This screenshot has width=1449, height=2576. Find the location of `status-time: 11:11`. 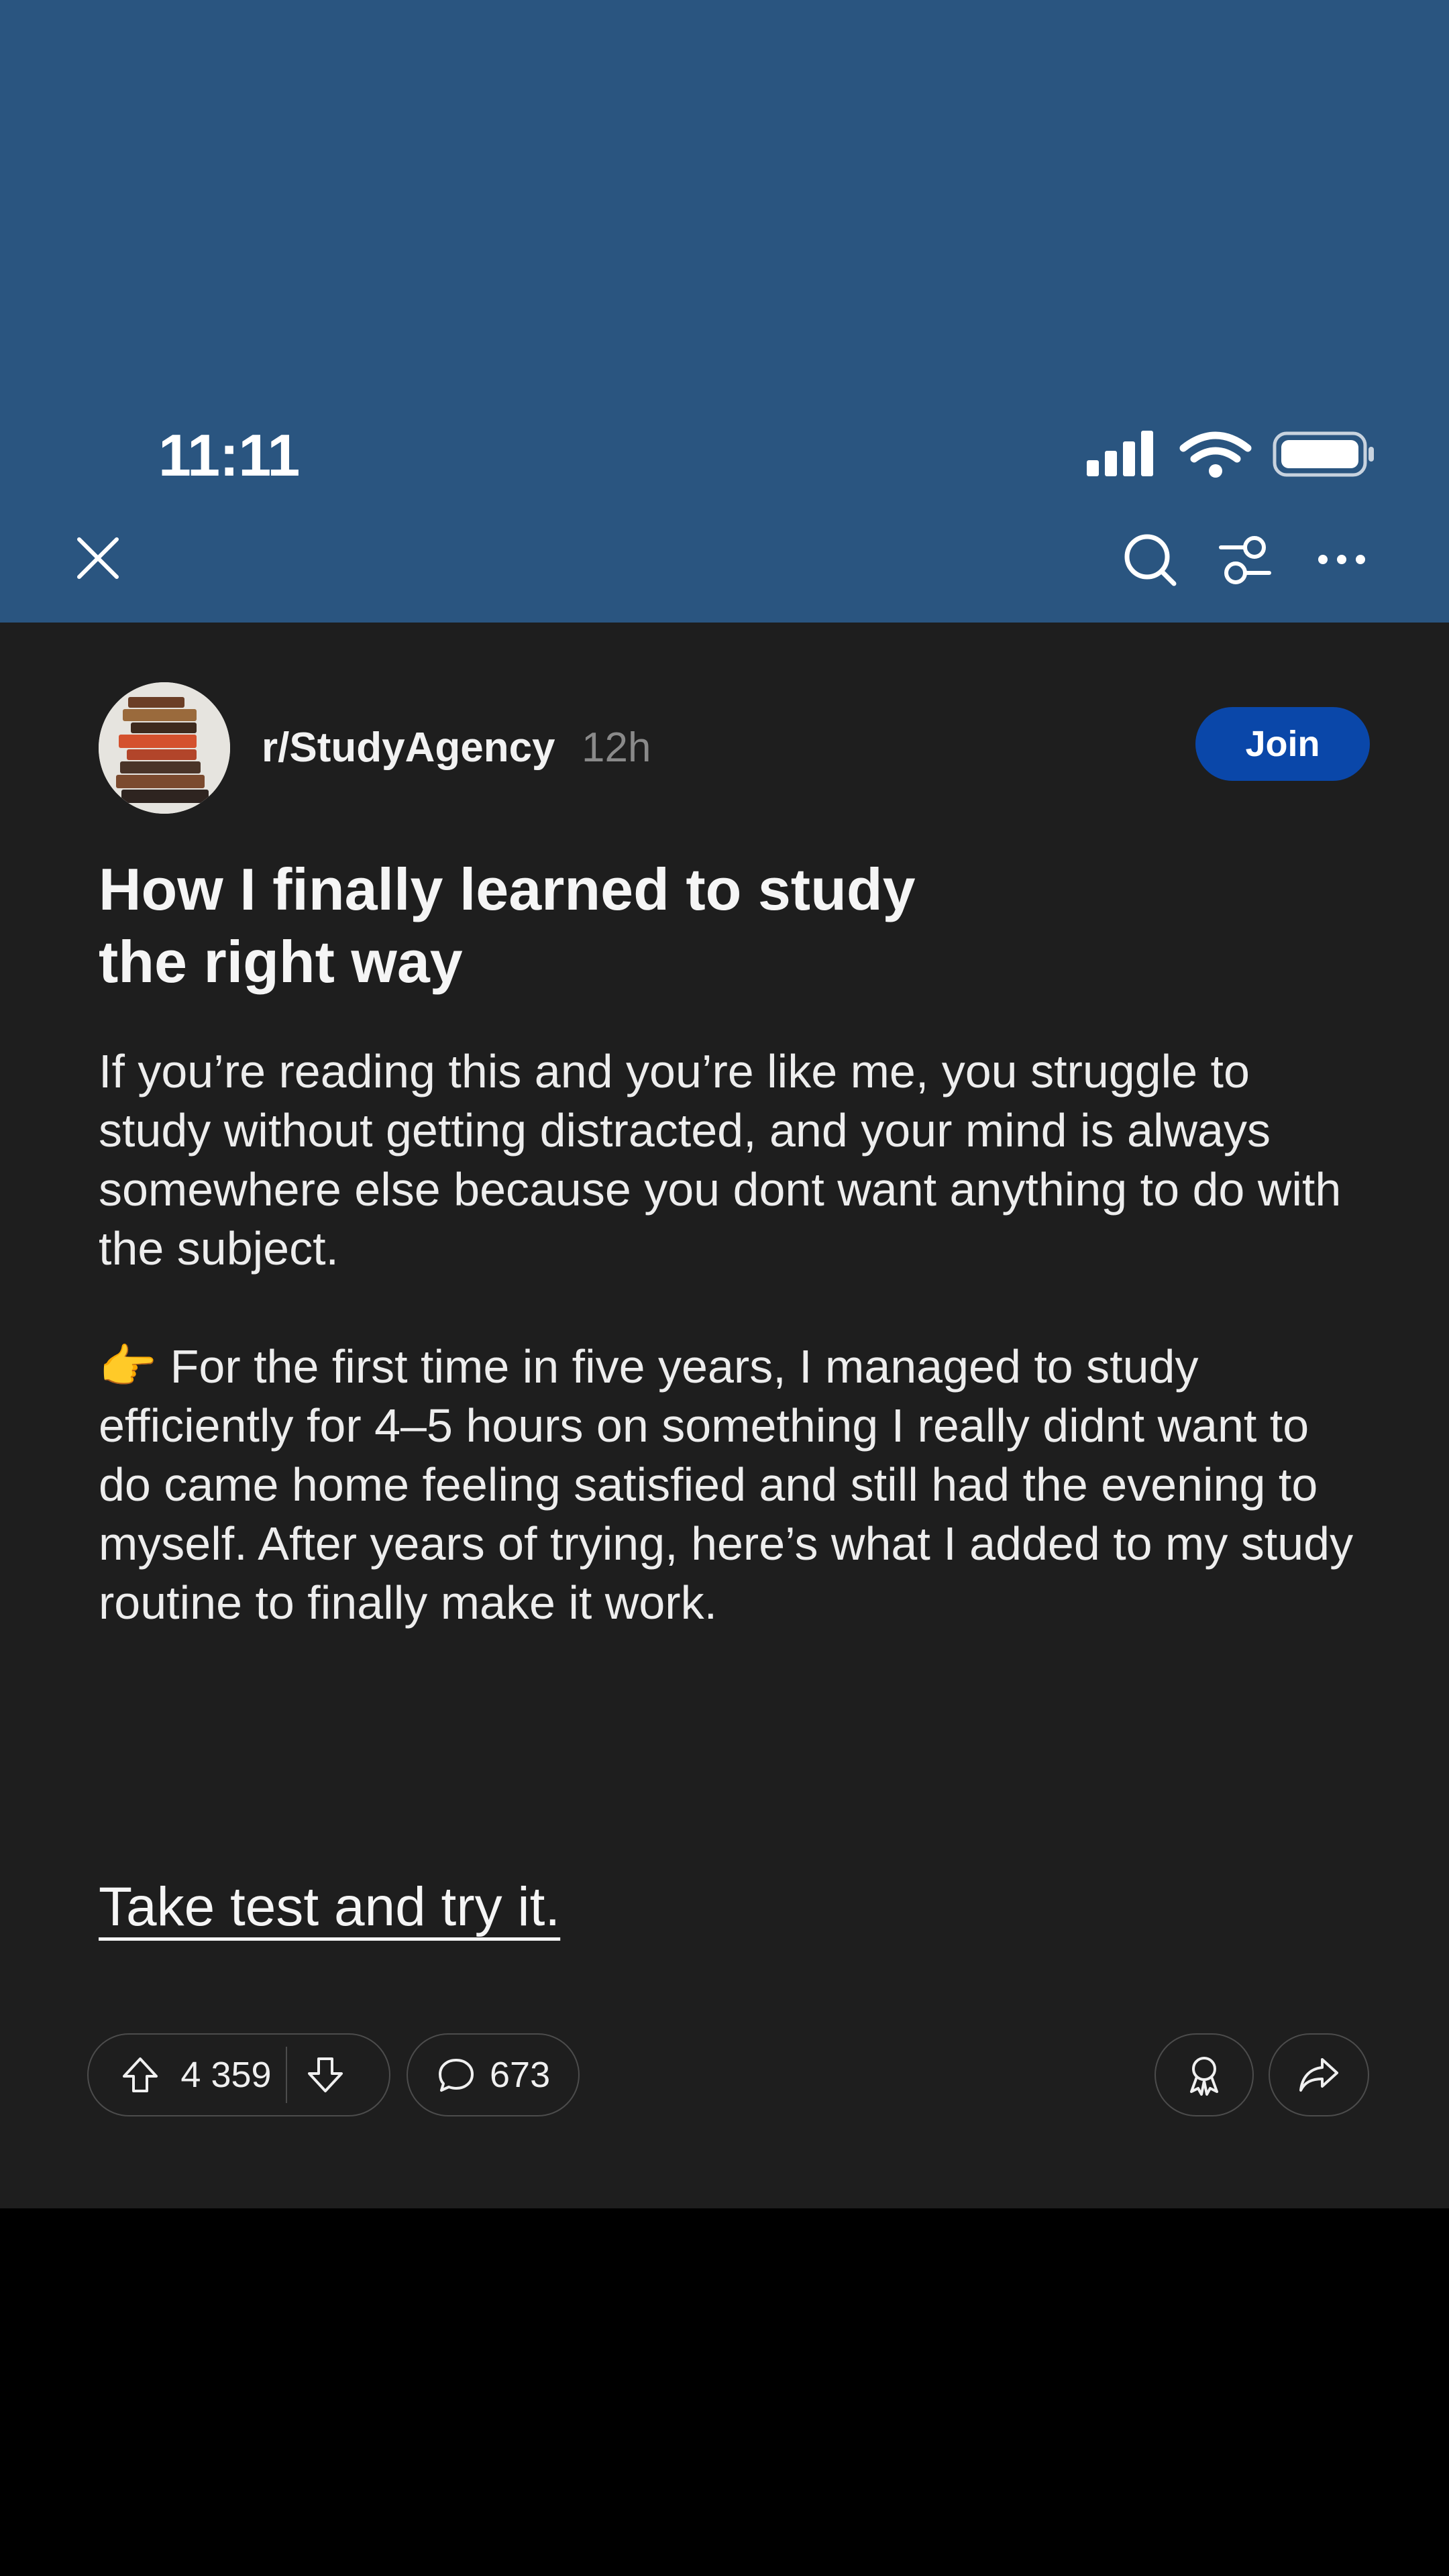

status-time: 11:11 is located at coordinates (229, 455).